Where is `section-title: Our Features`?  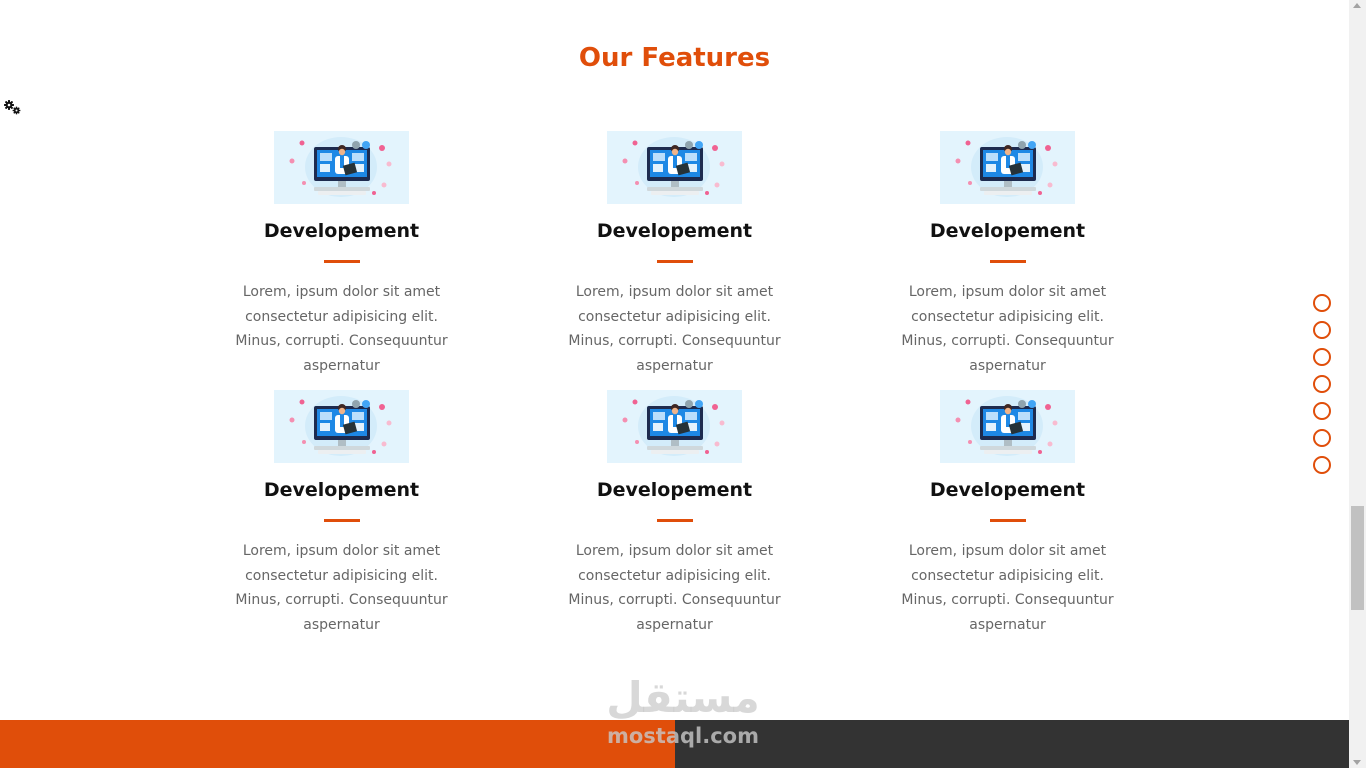
section-title: Our Features is located at coordinates (674, 58).